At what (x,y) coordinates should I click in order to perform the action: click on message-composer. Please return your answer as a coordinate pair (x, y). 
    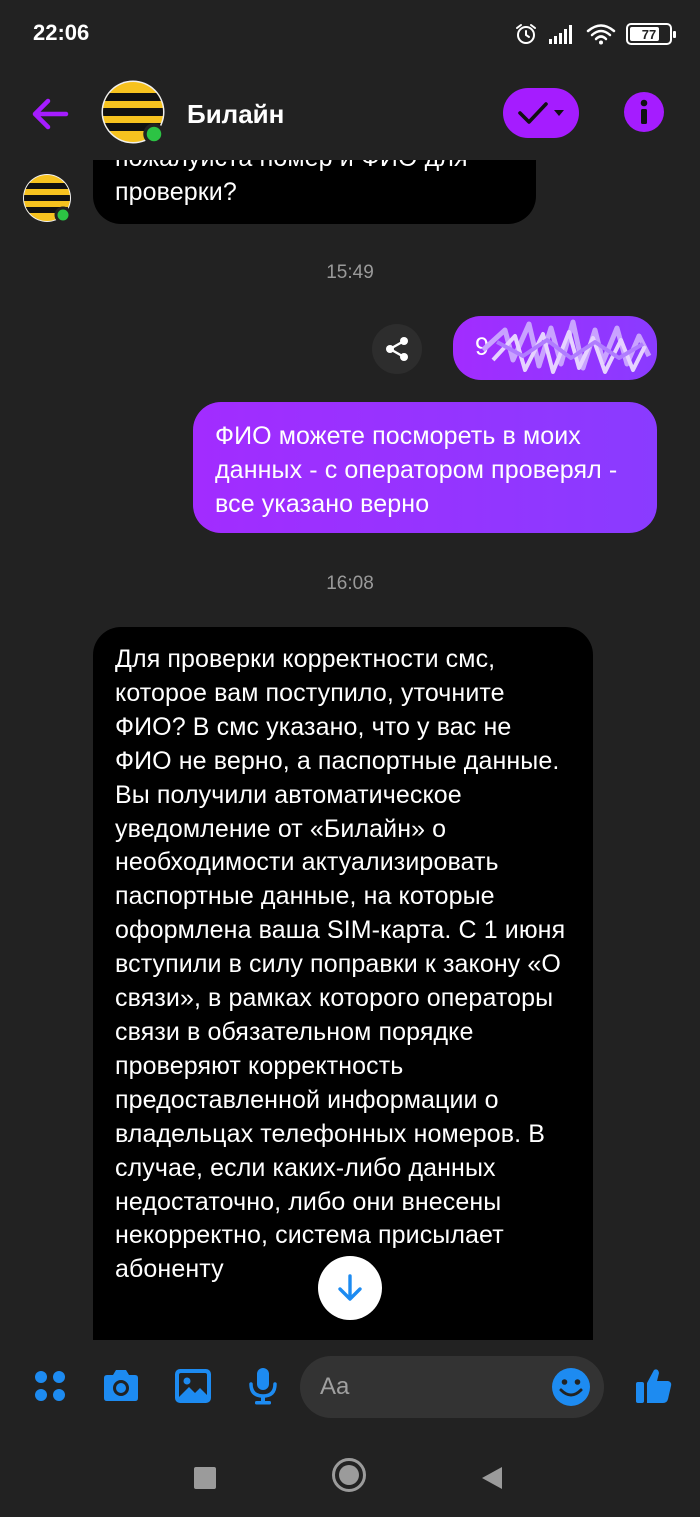
    Looking at the image, I should click on (350, 1386).